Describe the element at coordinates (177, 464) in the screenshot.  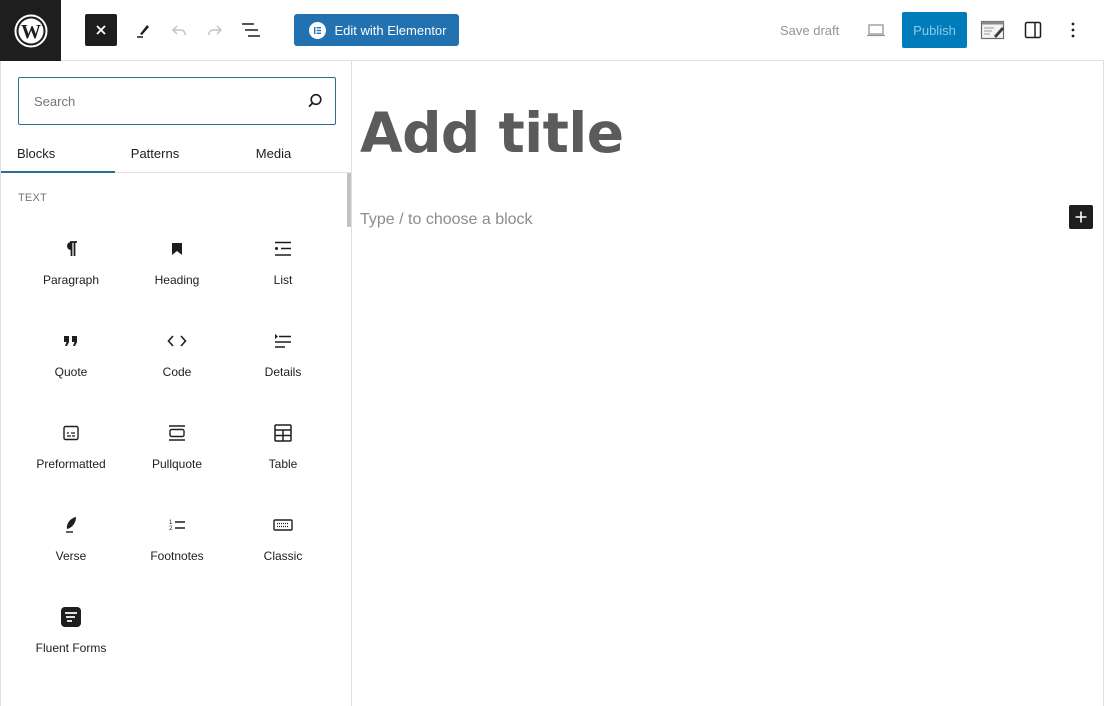
I see `block-label: Pullquote` at that location.